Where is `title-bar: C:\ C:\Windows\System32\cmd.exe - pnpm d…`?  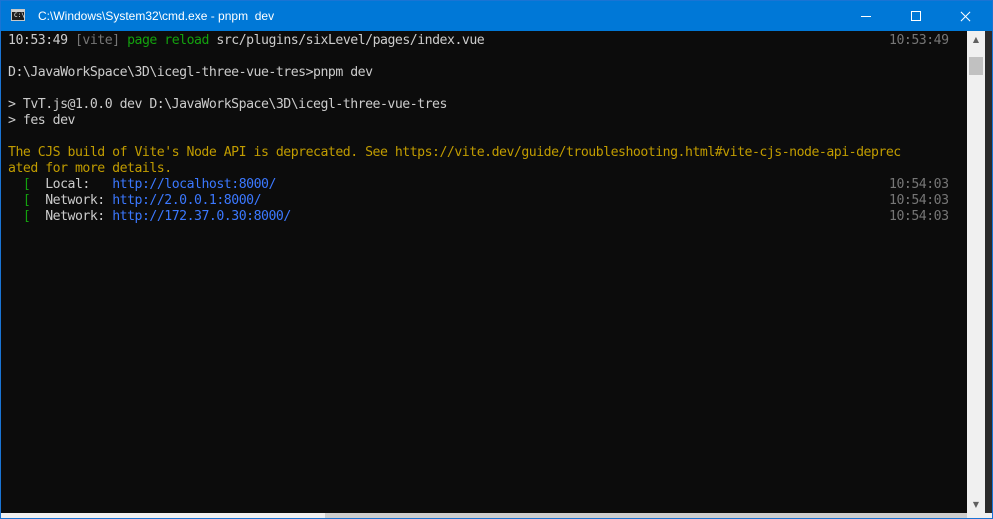
title-bar: C:\ C:\Windows\System32\cmd.exe - pnpm d… is located at coordinates (496, 16).